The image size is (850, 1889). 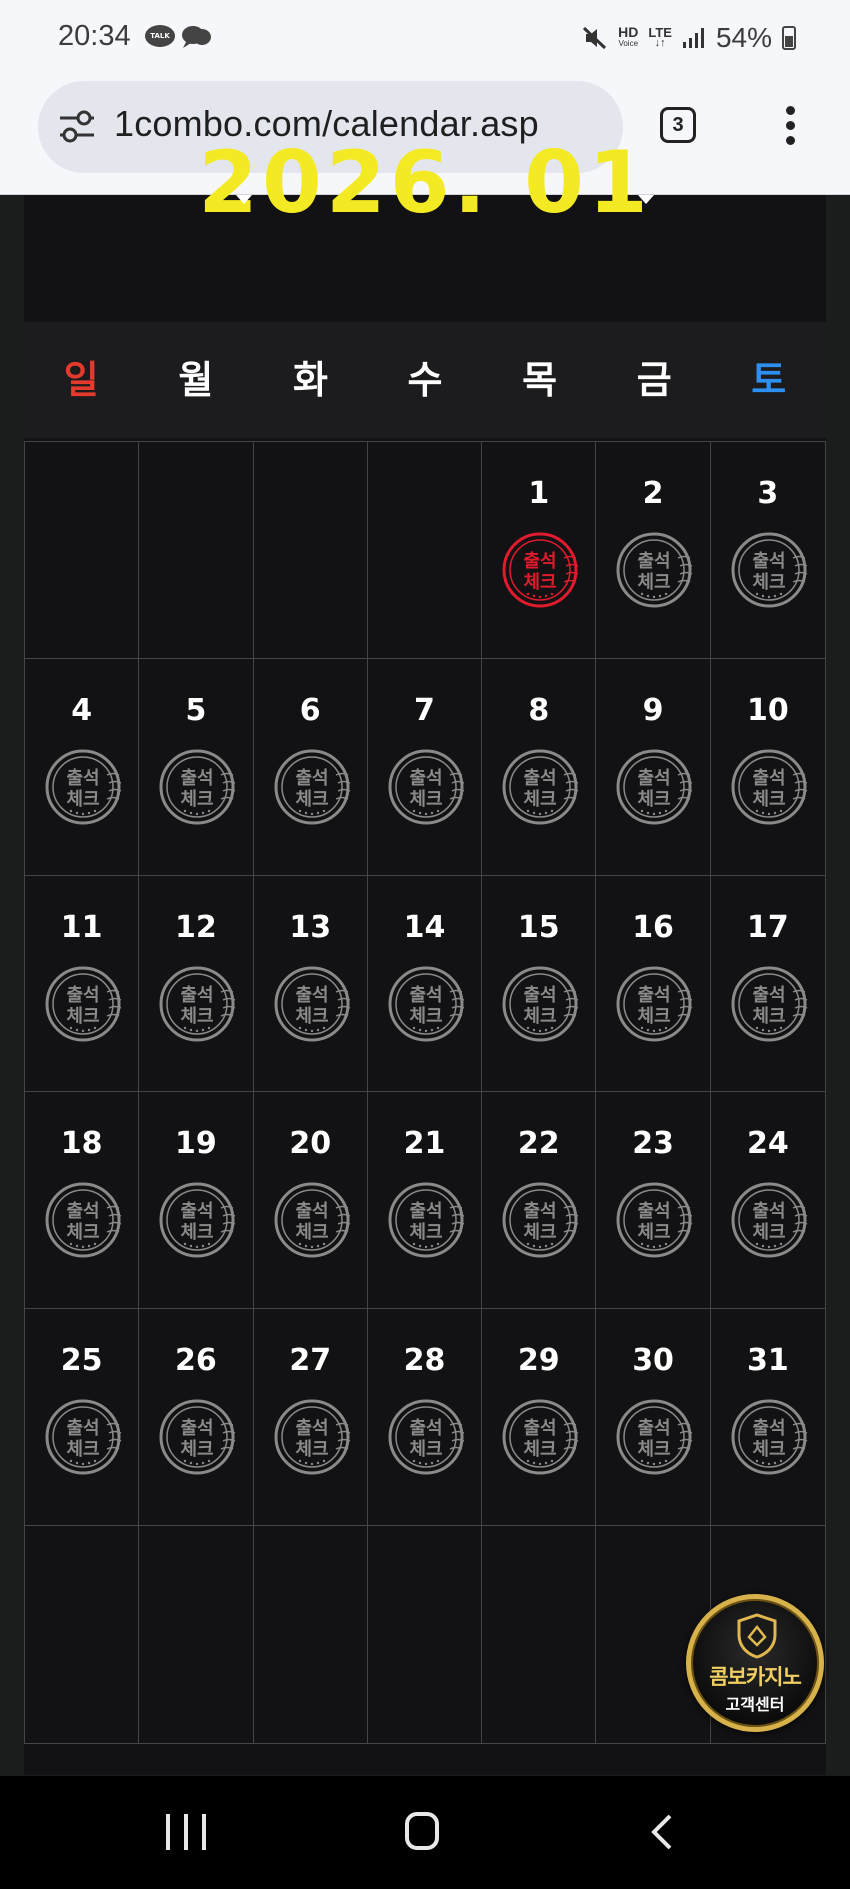 I want to click on calendar-day-cell: 23 출석 체크, so click(x=653, y=1201).